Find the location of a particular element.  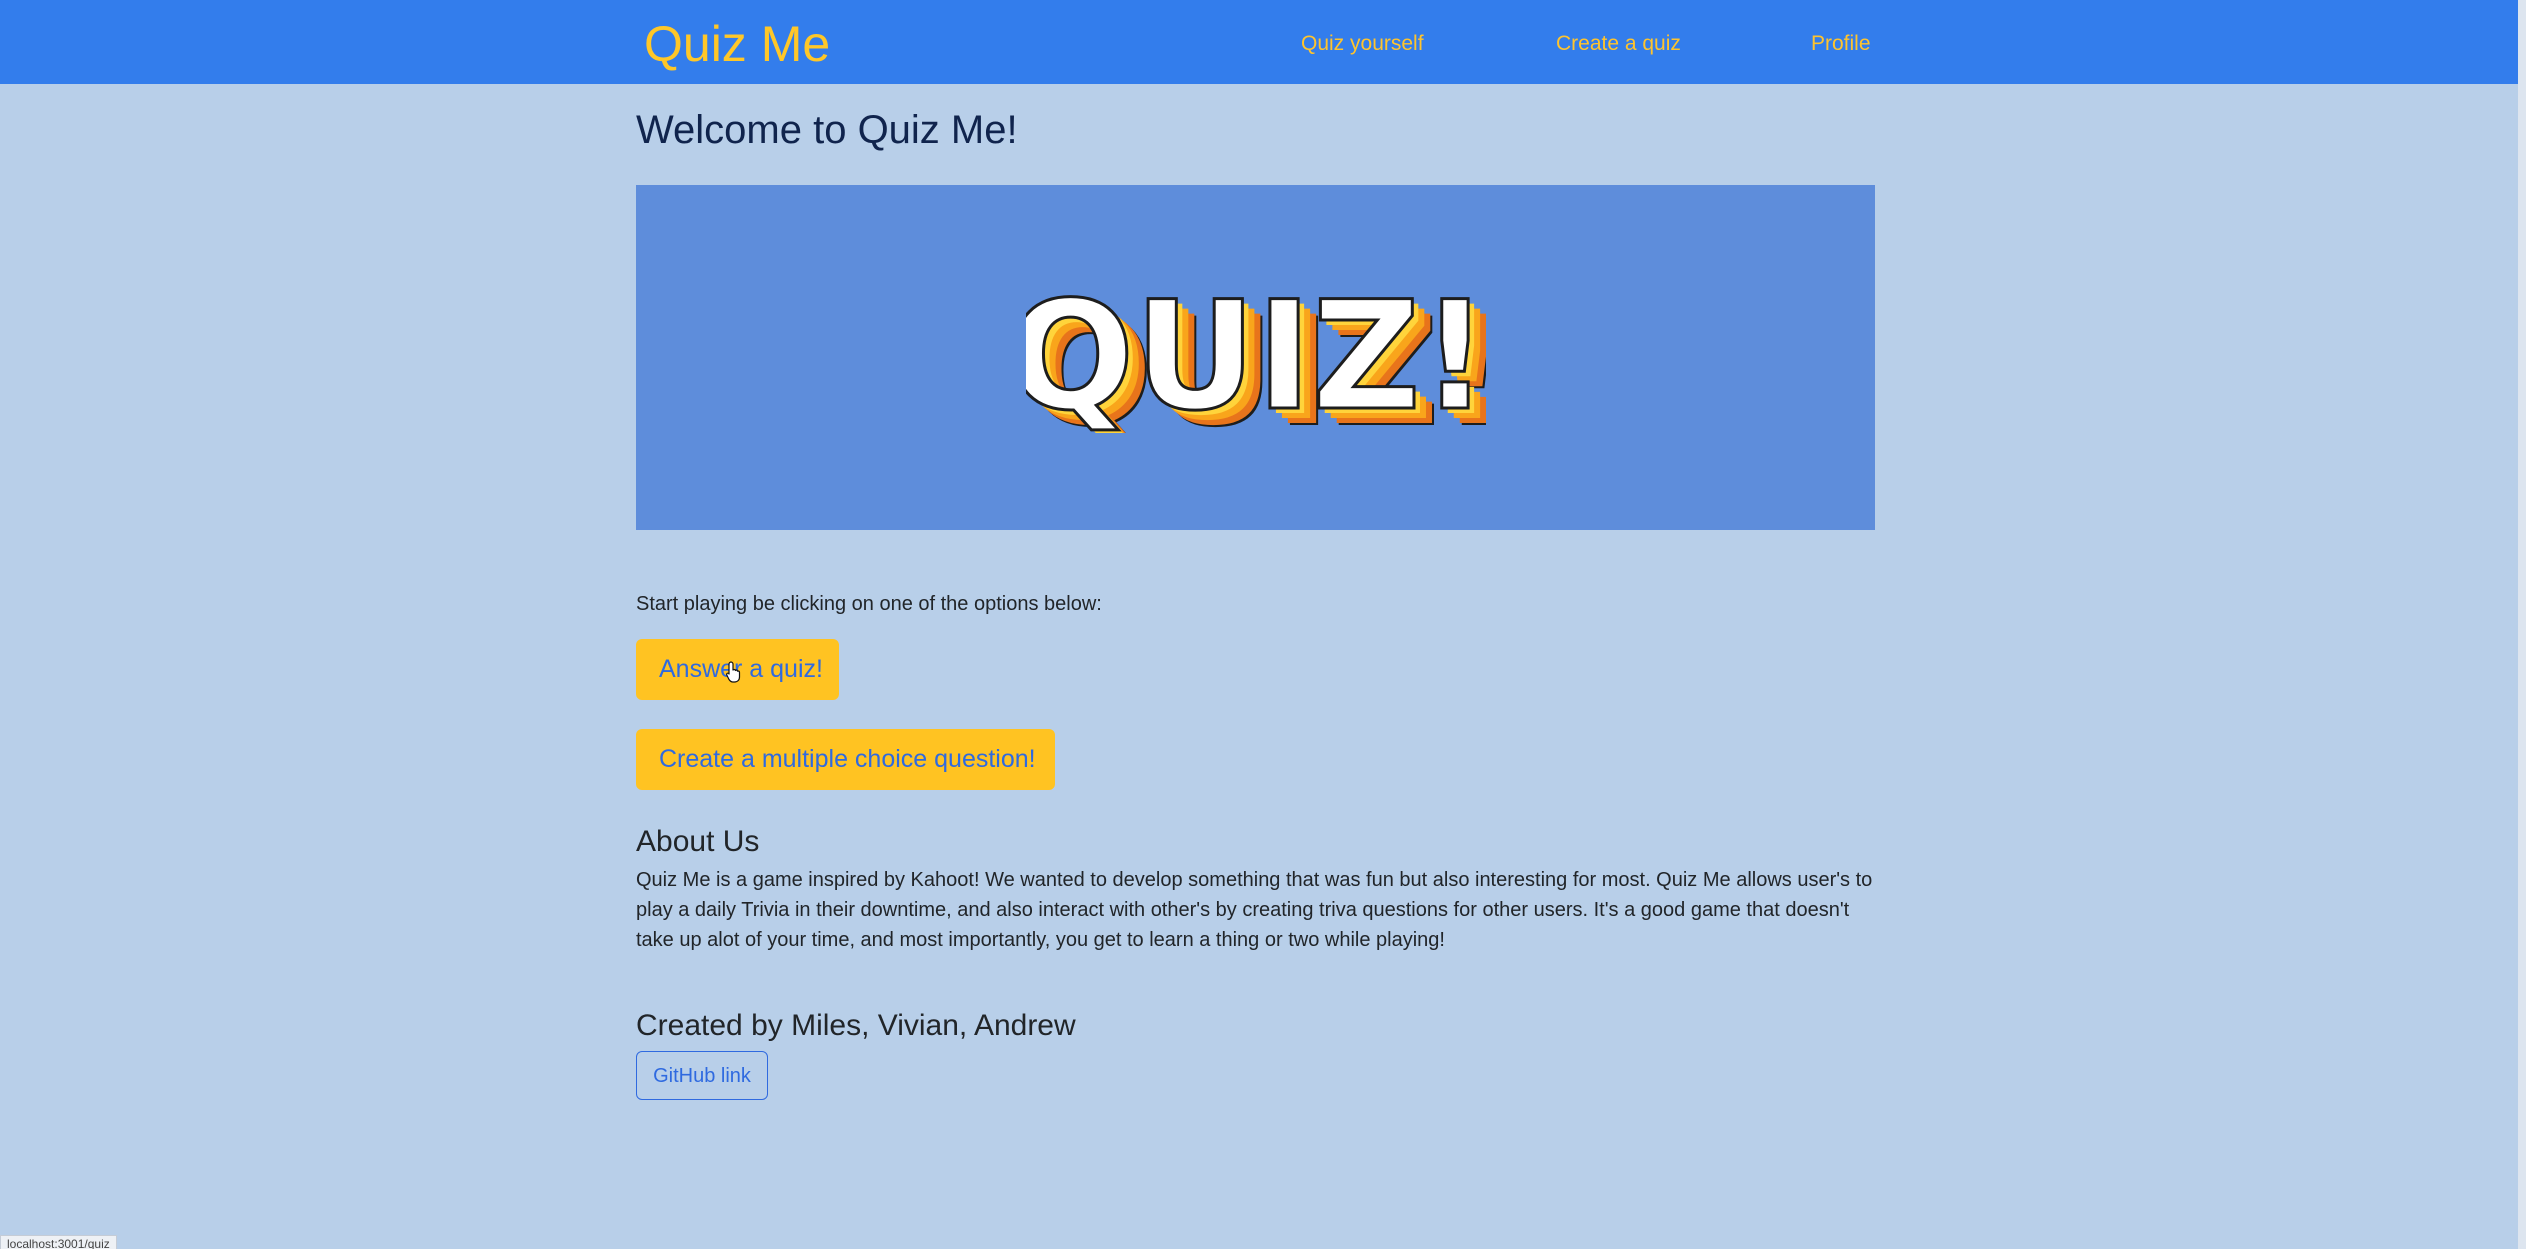

credits-heading: Created by Miles, Vivian, Andrew is located at coordinates (856, 1025).